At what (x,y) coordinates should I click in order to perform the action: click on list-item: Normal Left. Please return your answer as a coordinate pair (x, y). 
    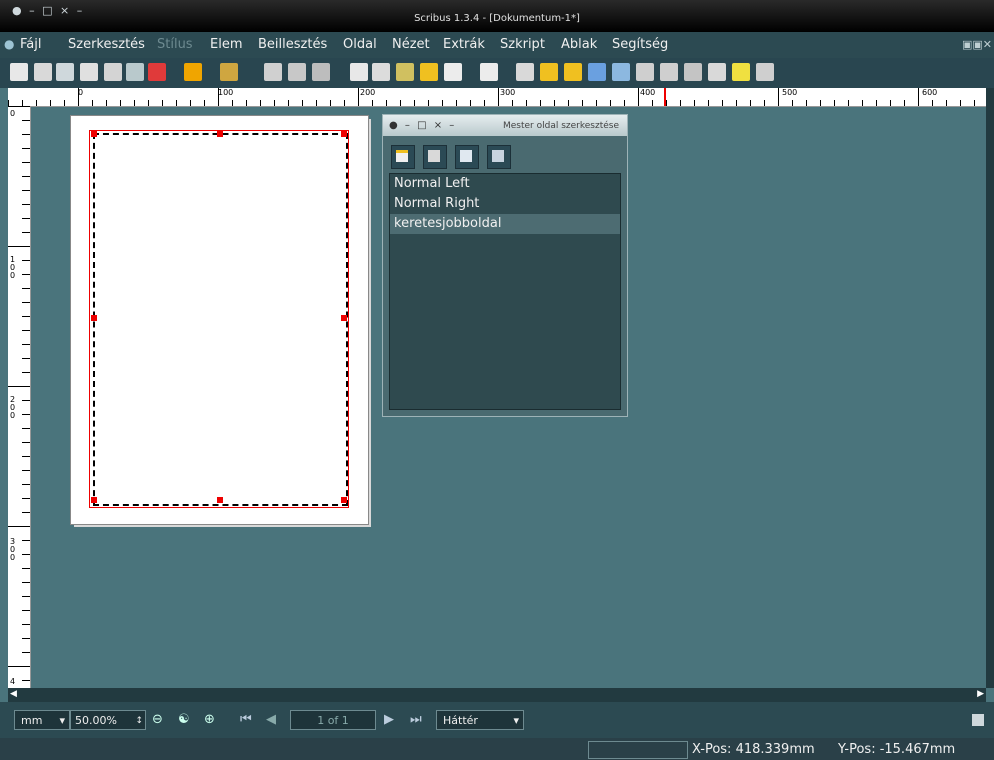
    Looking at the image, I should click on (505, 184).